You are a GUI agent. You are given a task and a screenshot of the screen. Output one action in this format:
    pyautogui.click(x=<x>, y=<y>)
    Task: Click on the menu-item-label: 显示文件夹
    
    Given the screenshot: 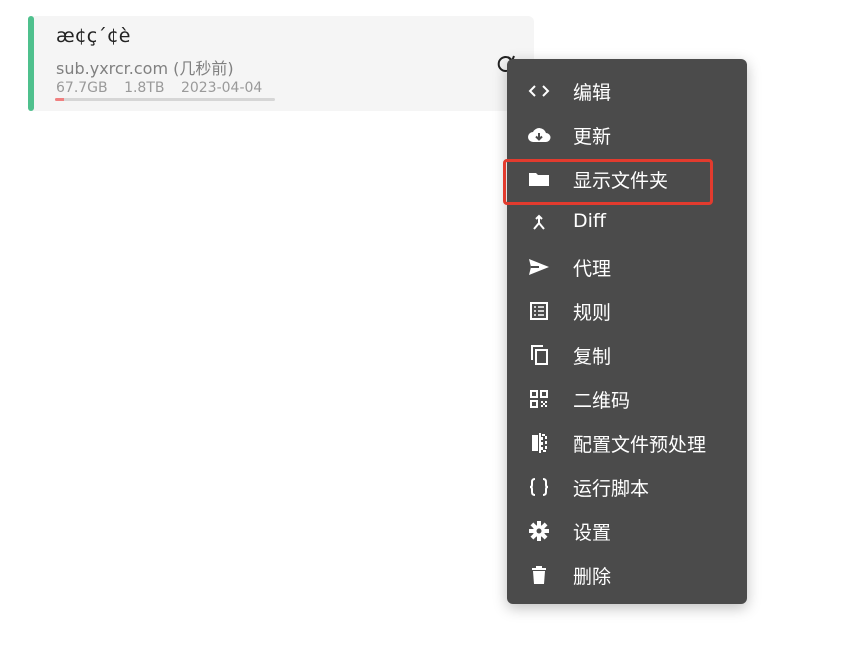 What is the action you would take?
    pyautogui.click(x=621, y=181)
    